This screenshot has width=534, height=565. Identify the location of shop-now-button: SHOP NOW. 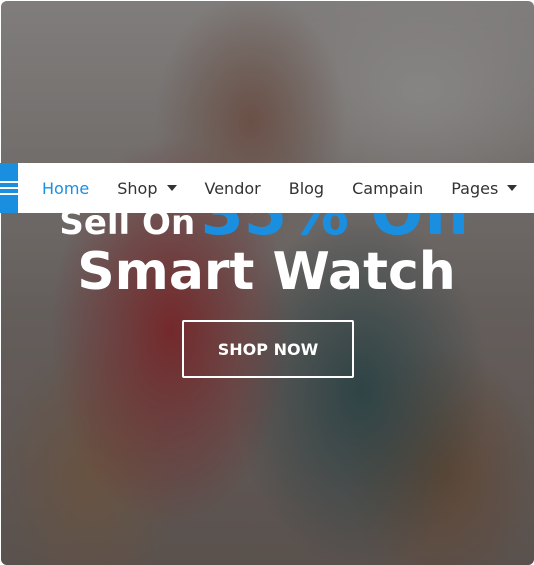
(268, 349).